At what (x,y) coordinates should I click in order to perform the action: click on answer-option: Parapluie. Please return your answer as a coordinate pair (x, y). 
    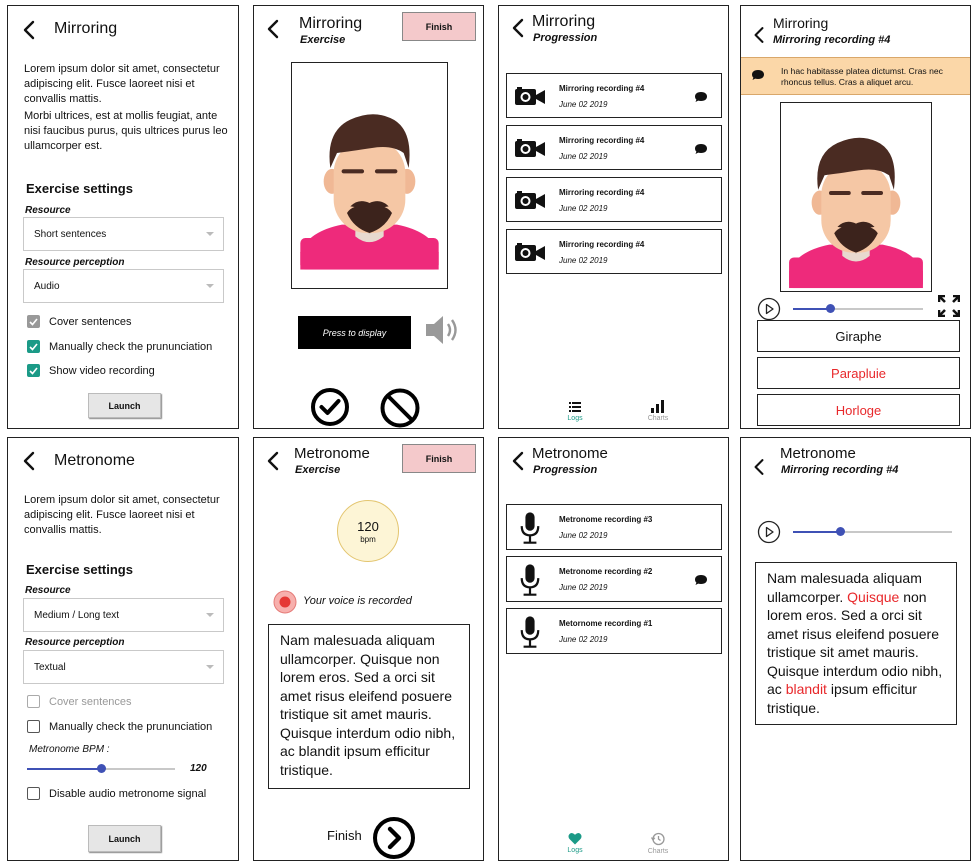
    Looking at the image, I should click on (858, 373).